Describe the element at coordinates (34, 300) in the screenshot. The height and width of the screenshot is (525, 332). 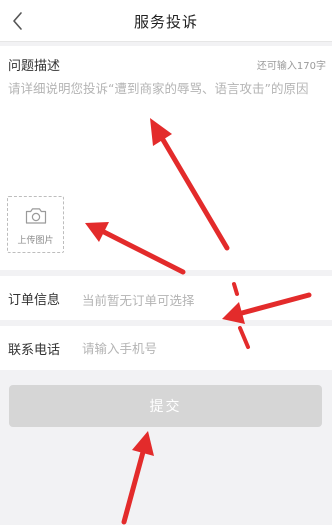
I see `order-info-label: 订单信息` at that location.